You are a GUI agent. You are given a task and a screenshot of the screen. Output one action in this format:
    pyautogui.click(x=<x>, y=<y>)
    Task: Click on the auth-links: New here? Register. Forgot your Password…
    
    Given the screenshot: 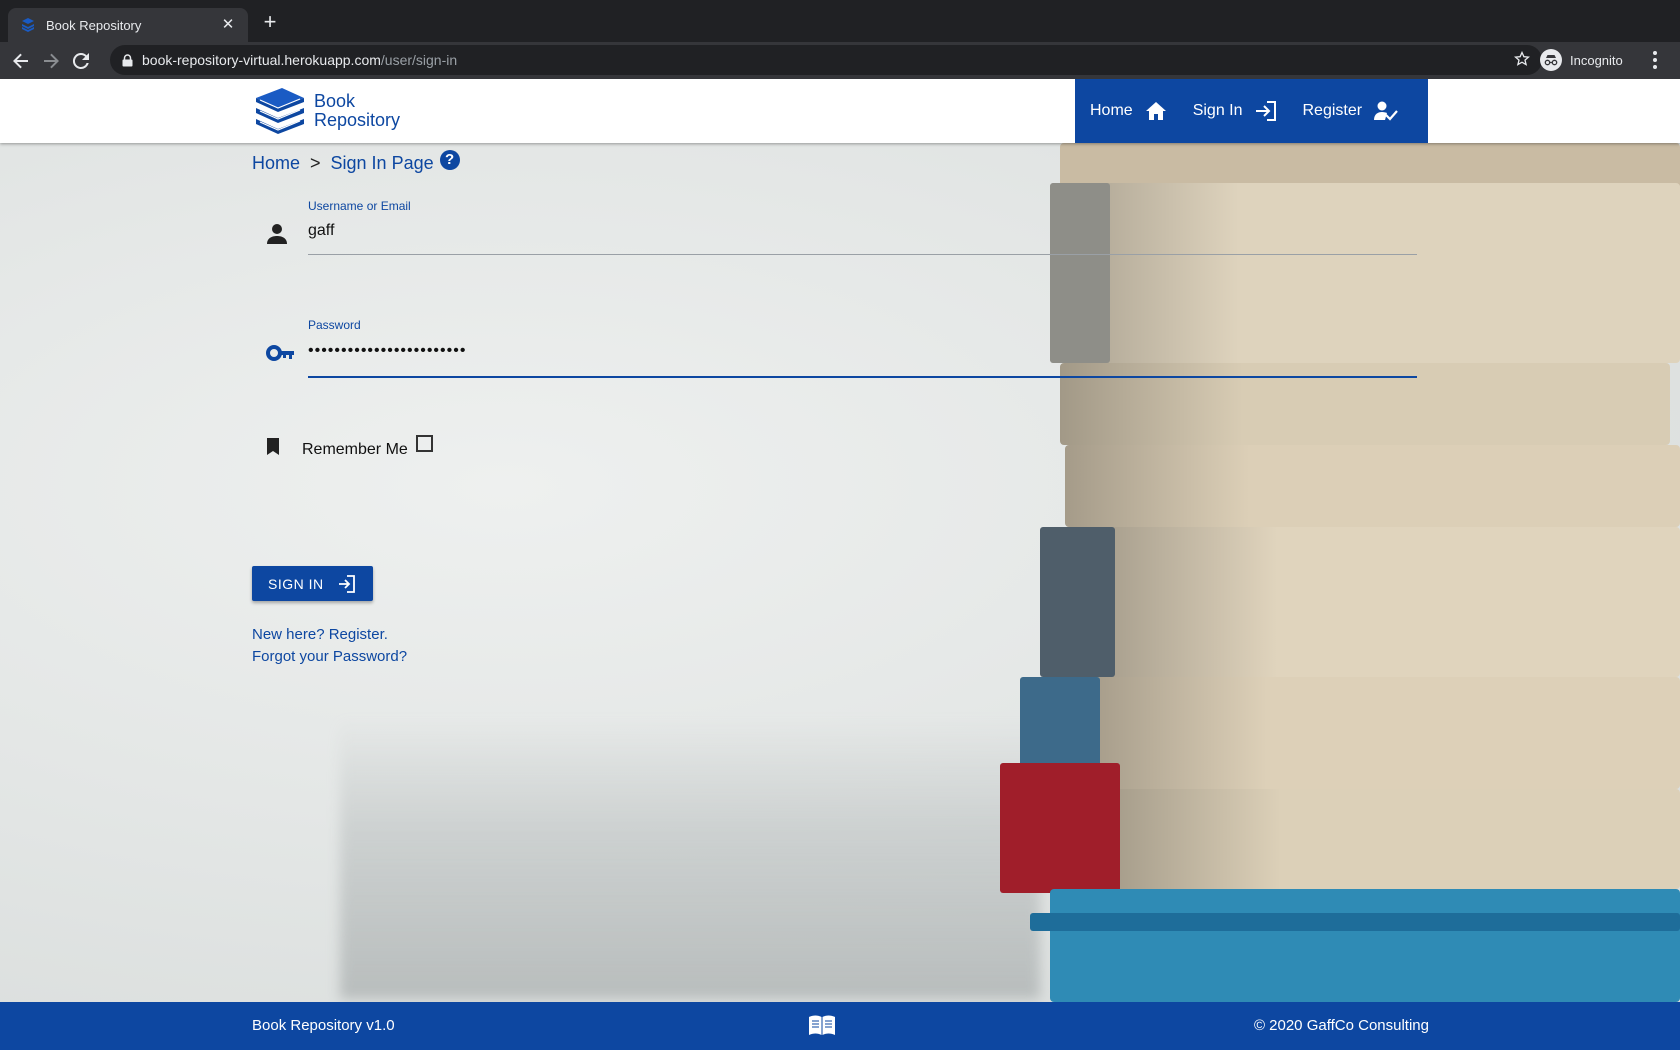 What is the action you would take?
    pyautogui.click(x=329, y=646)
    